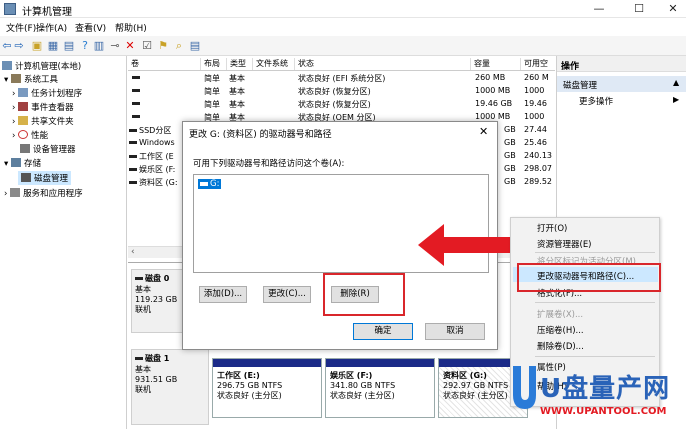 The height and width of the screenshot is (429, 686). Describe the element at coordinates (341, 91) in the screenshot. I see `volume-row: 简单 基本 状态良好 (恢复分区) 1000 MB 1000` at that location.